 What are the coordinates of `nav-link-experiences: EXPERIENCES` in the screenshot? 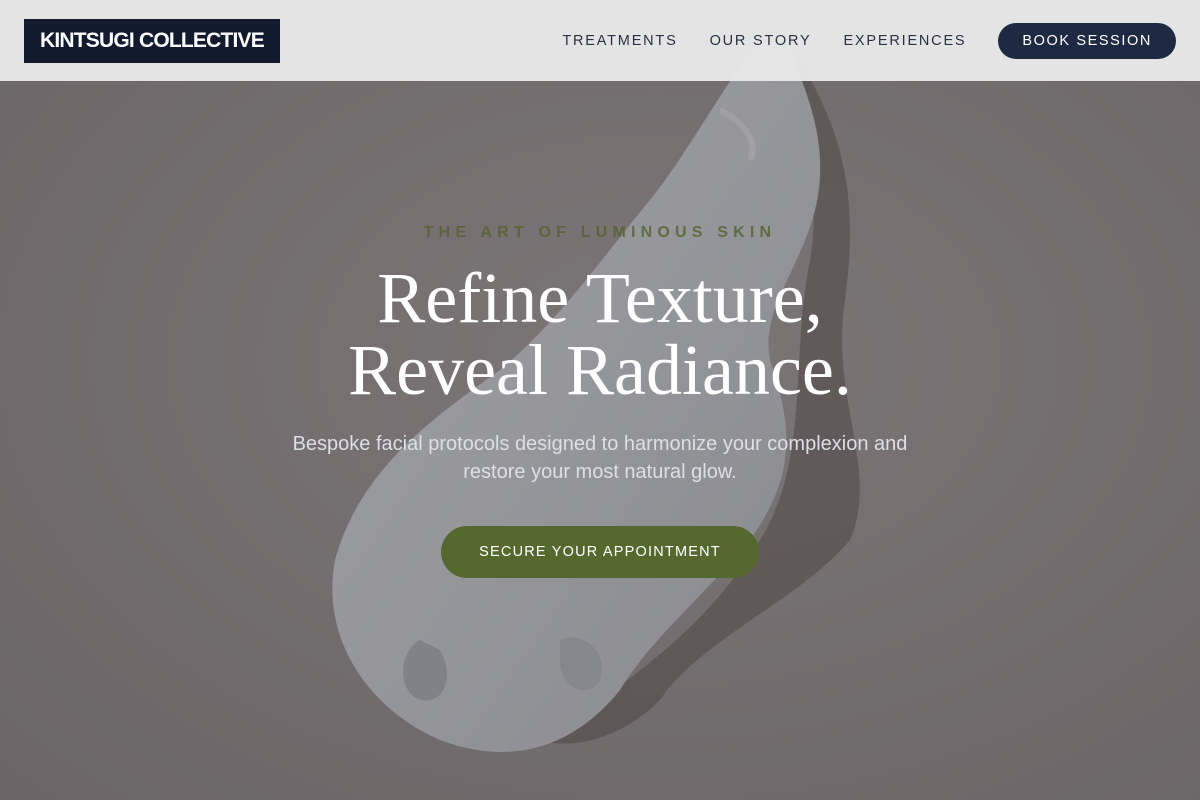 It's located at (904, 41).